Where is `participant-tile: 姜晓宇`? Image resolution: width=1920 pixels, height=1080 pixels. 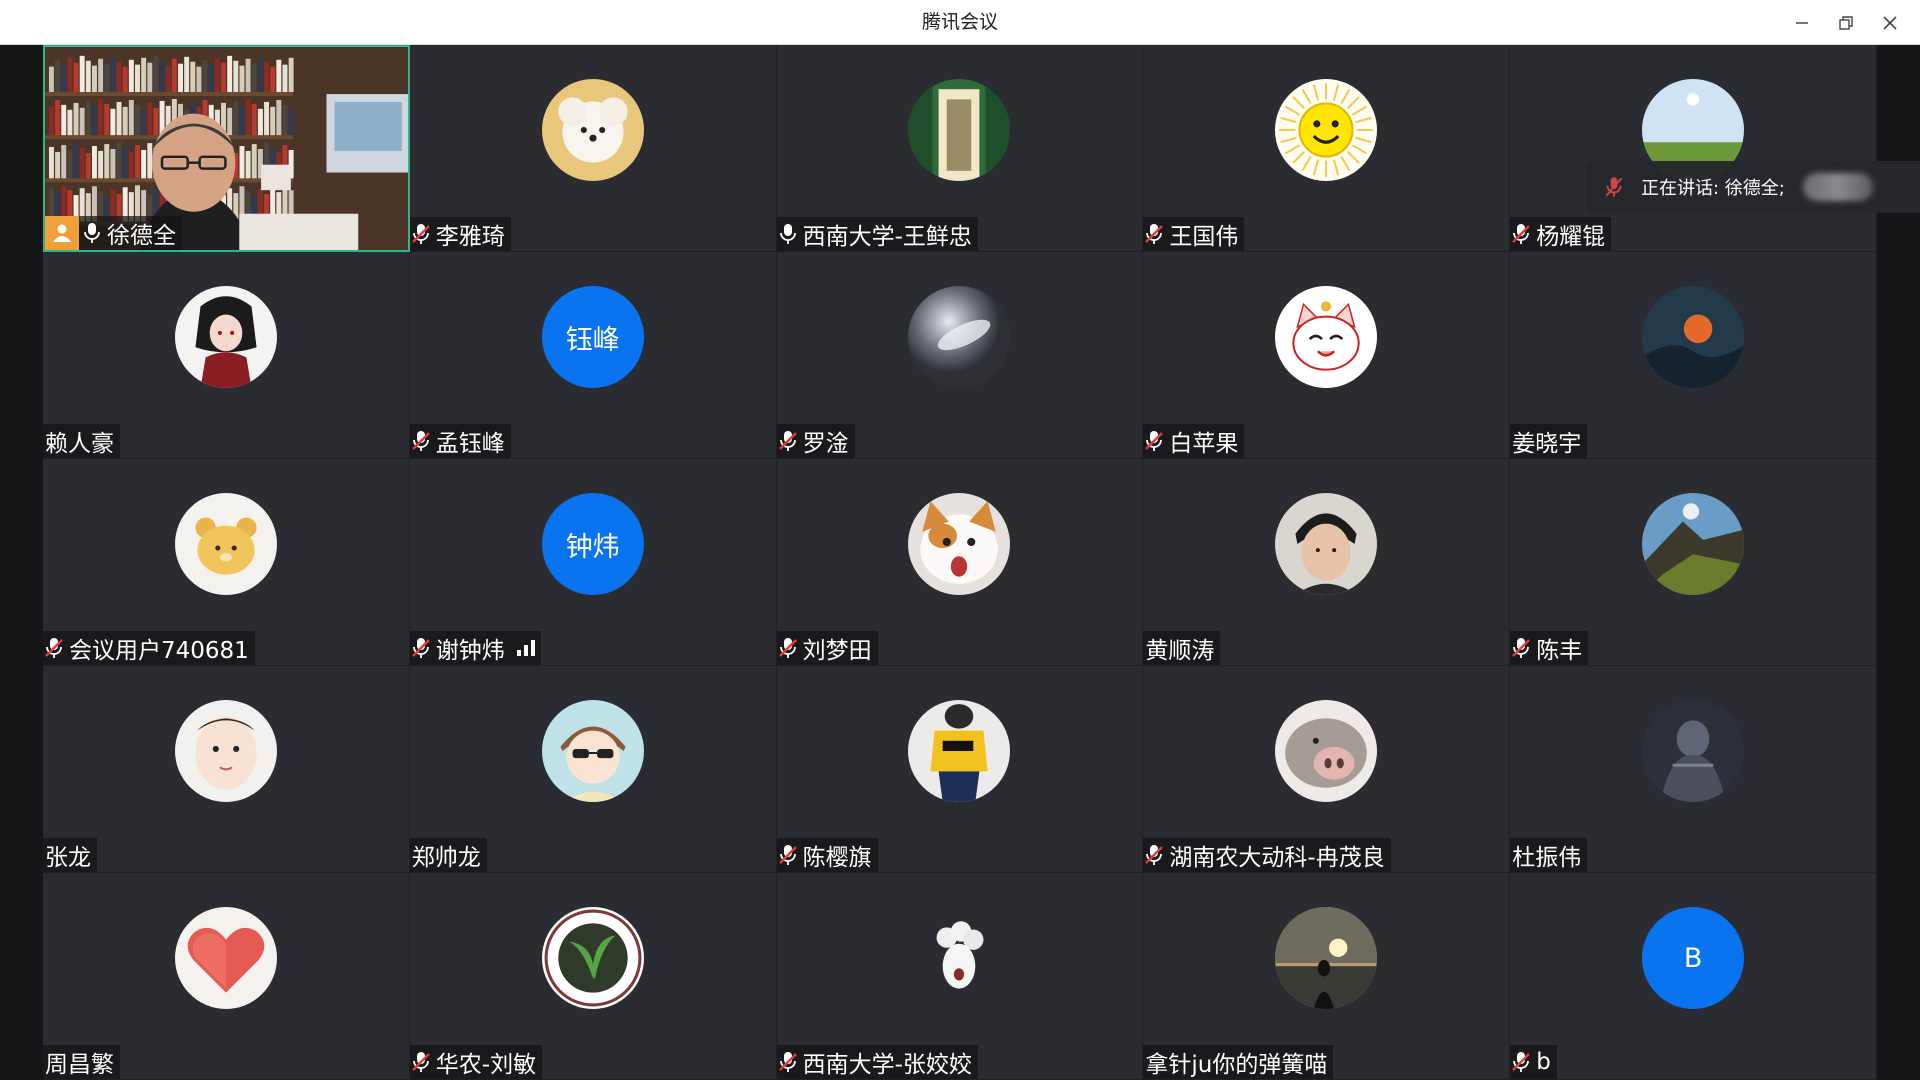
participant-tile: 姜晓宇 is located at coordinates (1693, 355).